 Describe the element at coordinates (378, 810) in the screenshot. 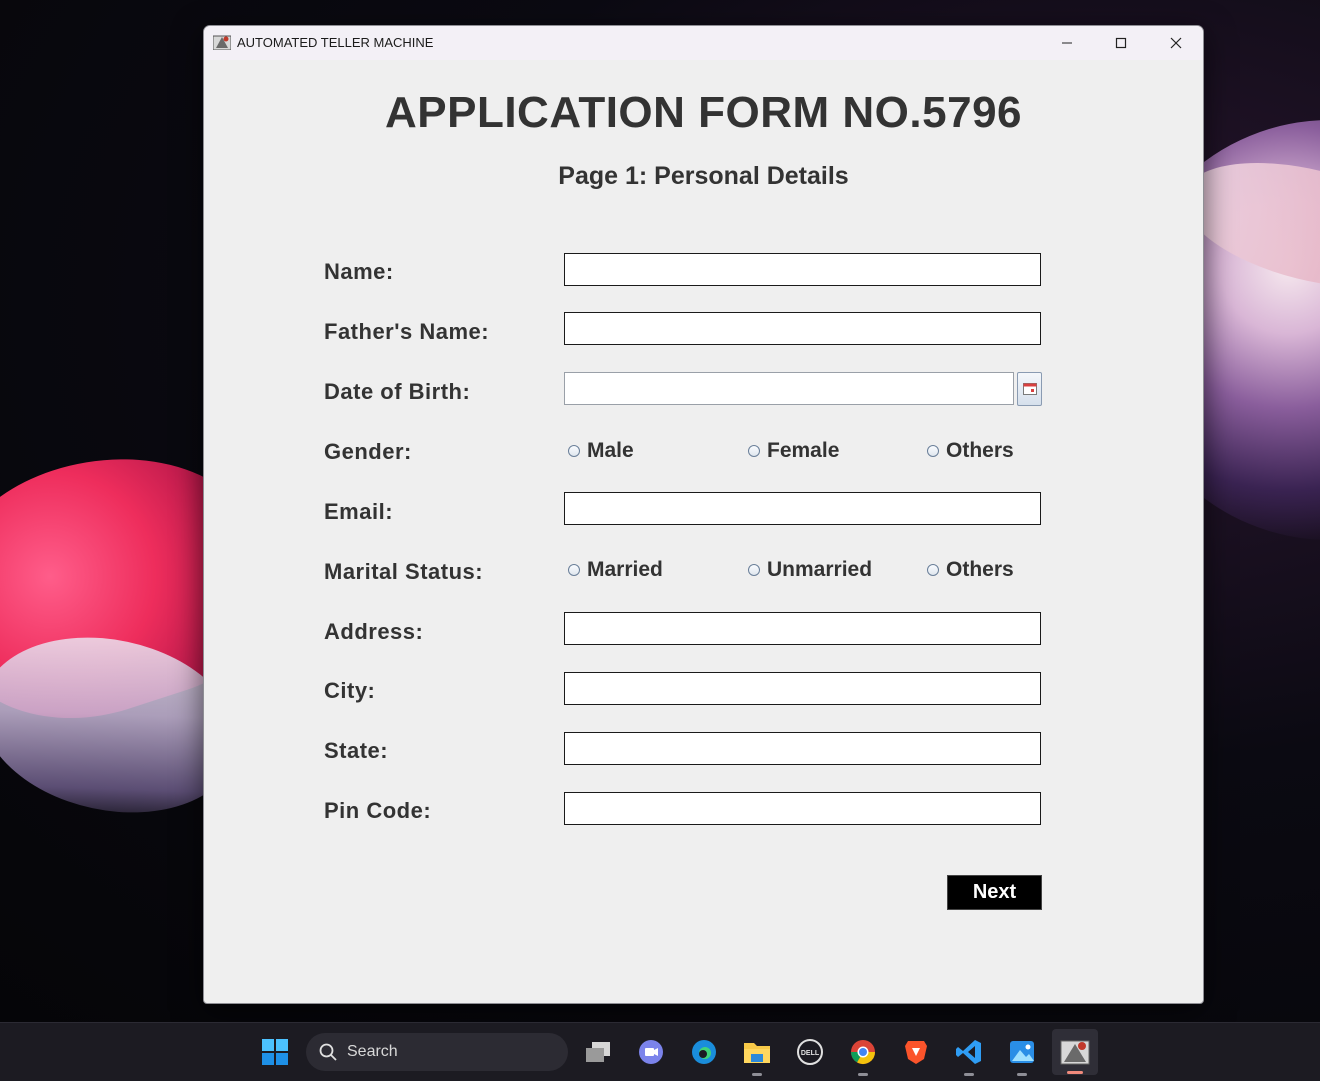

I see `pin-code-label: Pin Code:` at that location.